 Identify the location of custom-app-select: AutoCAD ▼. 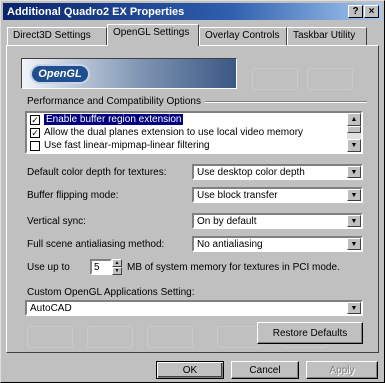
(194, 308).